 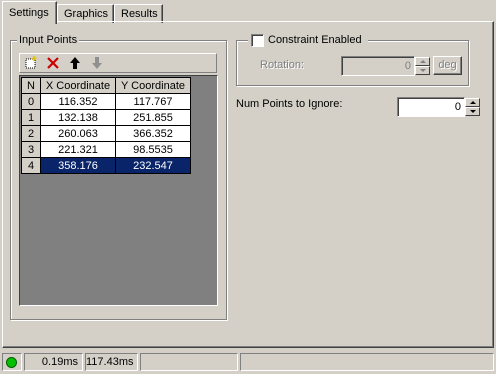 I want to click on delete-x-icon, so click(x=53, y=63).